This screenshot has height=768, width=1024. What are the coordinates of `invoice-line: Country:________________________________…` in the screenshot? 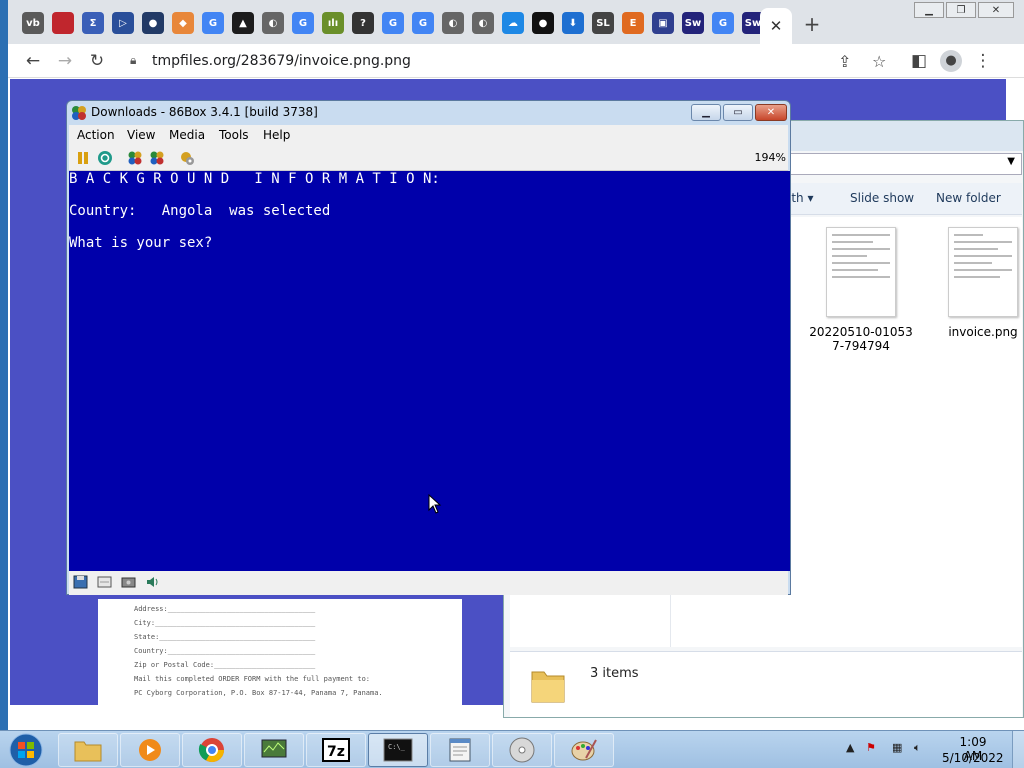 It's located at (225, 651).